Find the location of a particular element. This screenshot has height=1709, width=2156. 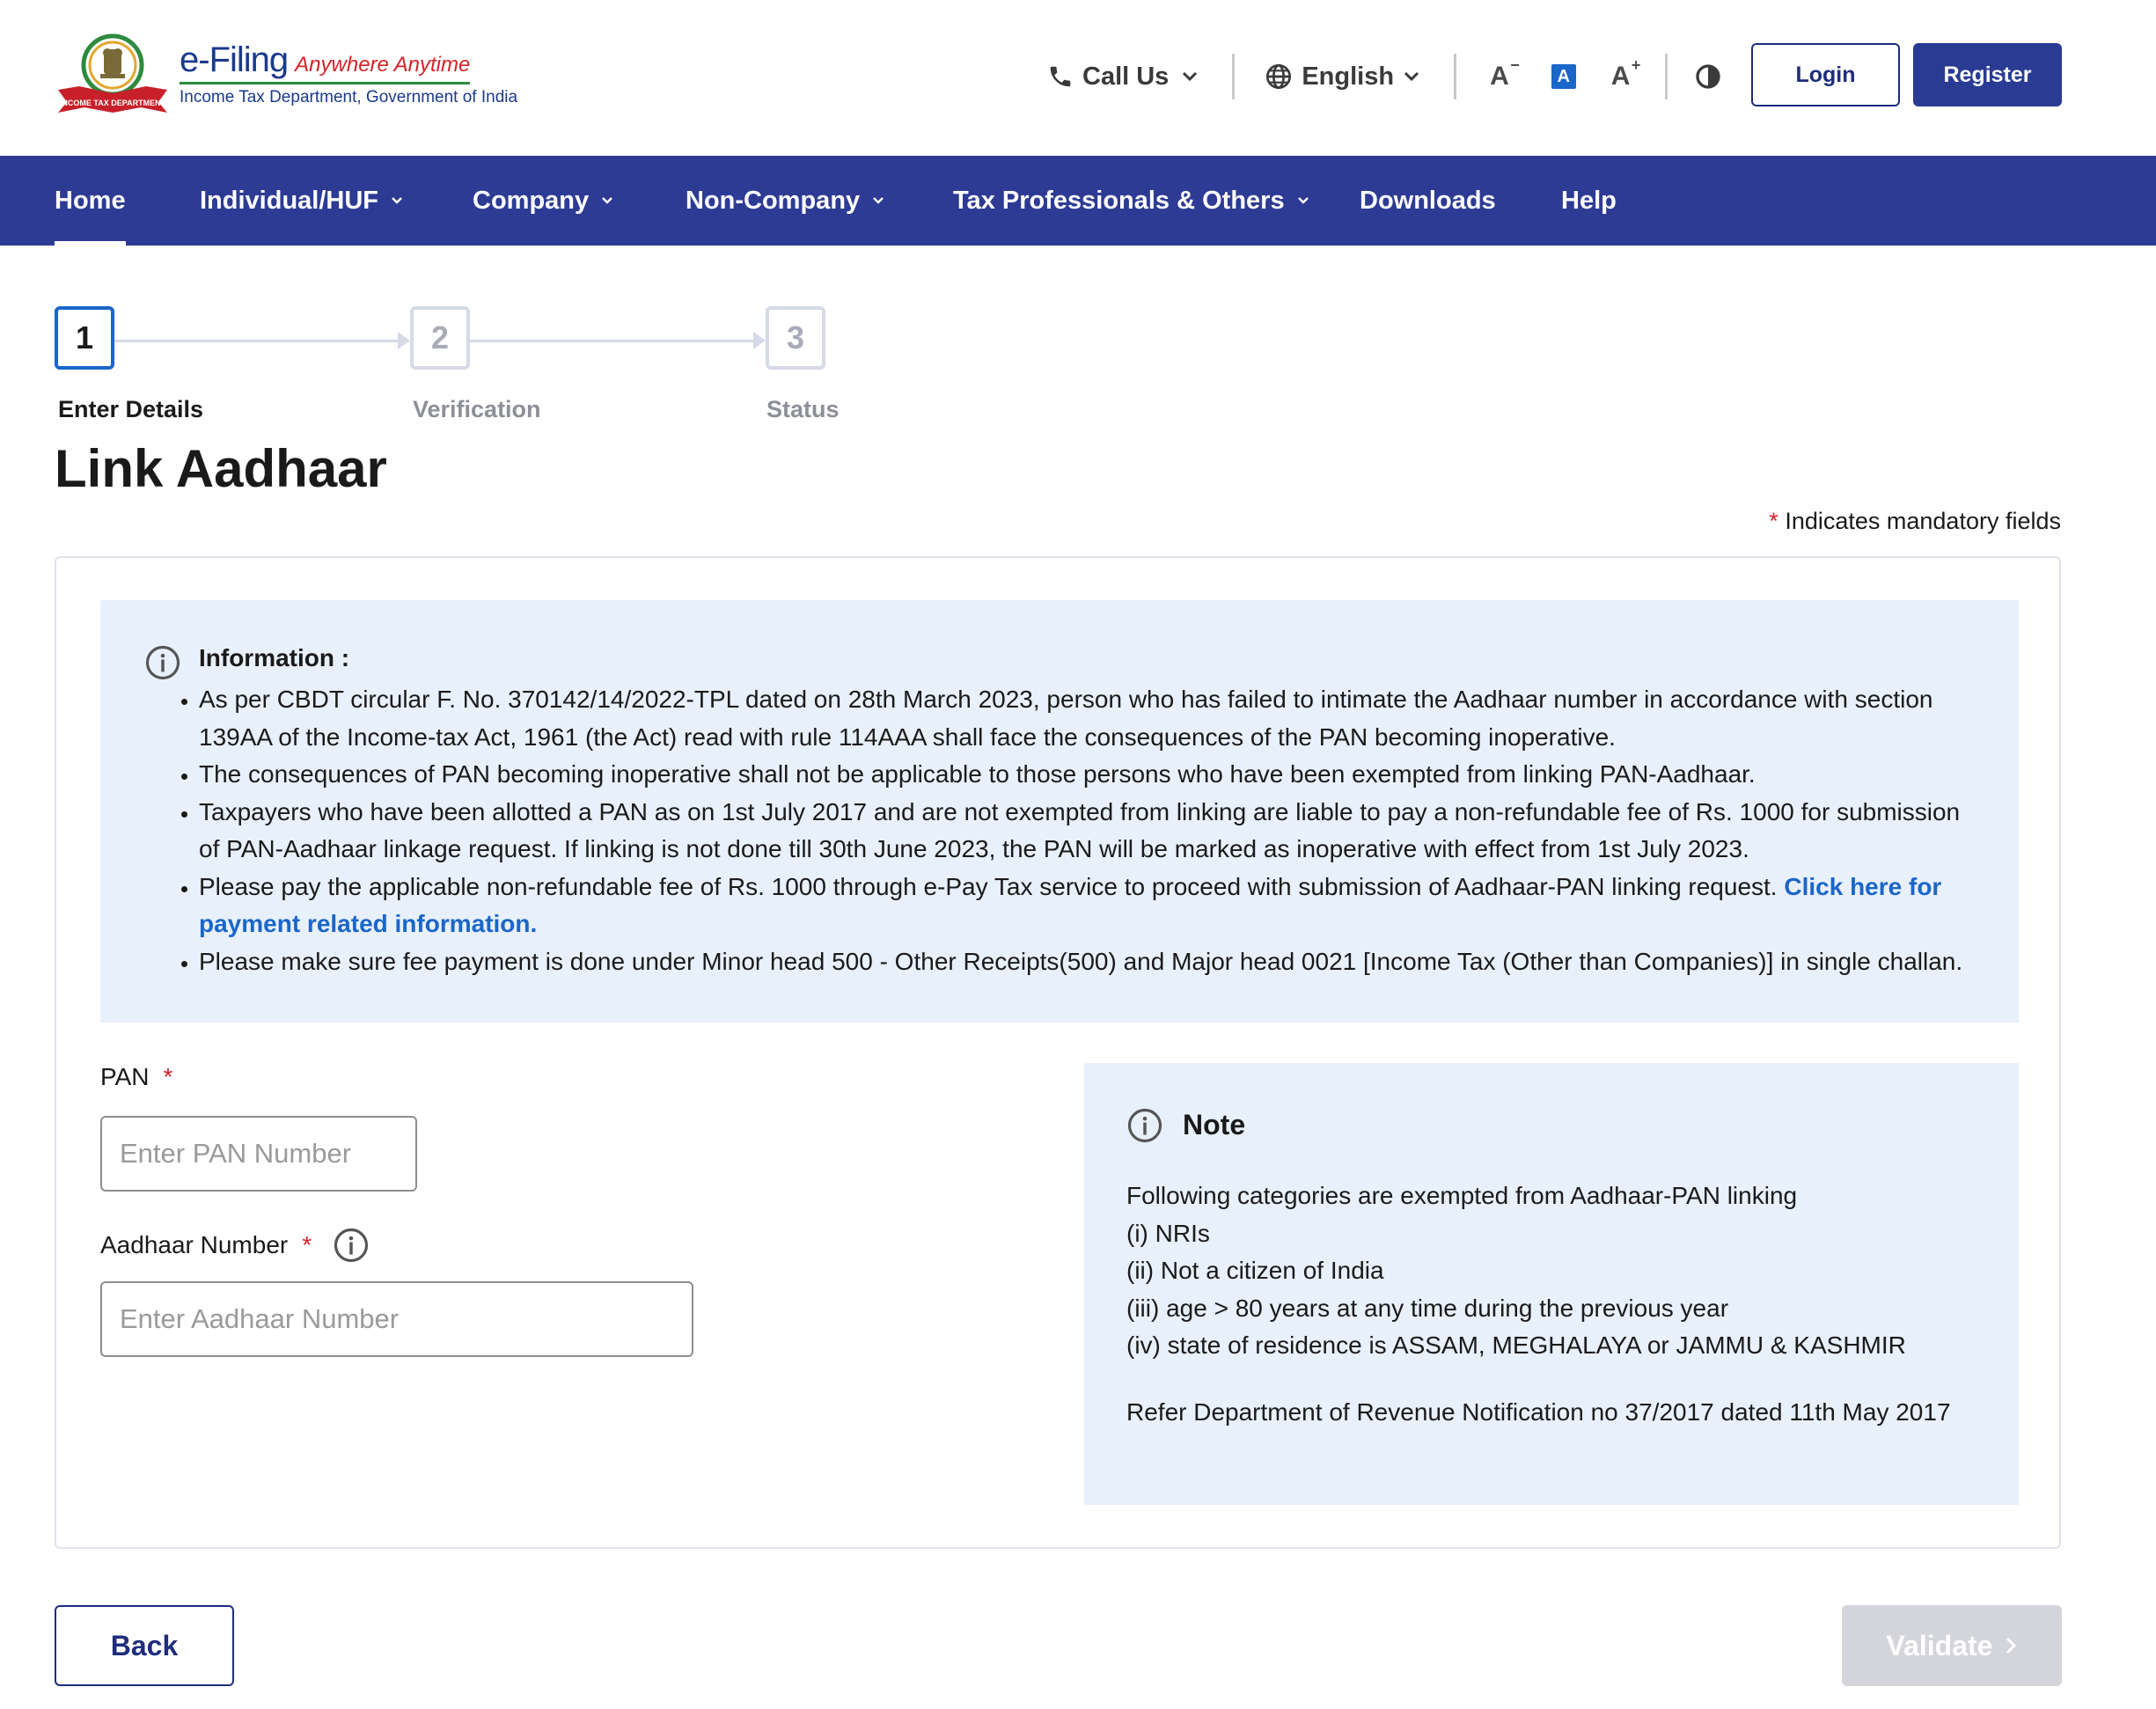

aadhaar-label: Aadhaar Number * is located at coordinates (235, 1245).